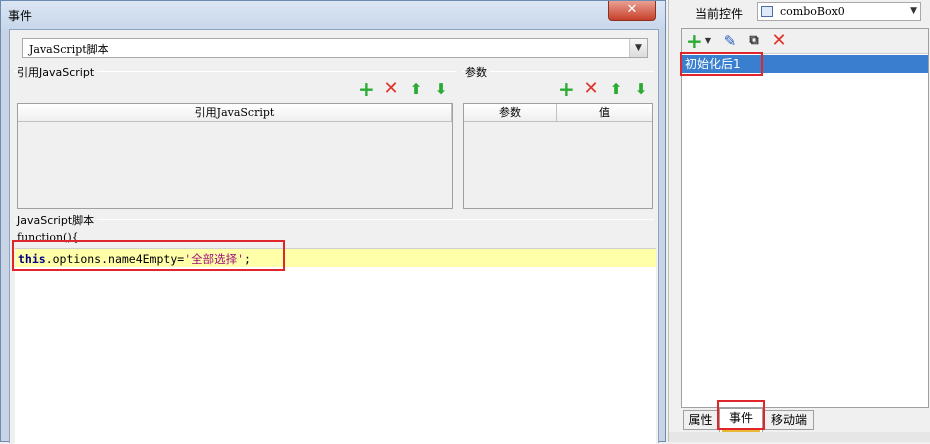 Image resolution: width=930 pixels, height=444 pixels. Describe the element at coordinates (789, 420) in the screenshot. I see `tab-mobile: 移动端` at that location.